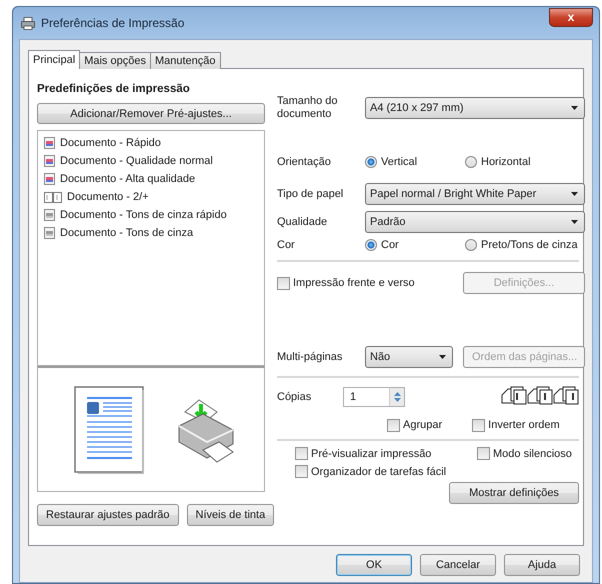  What do you see at coordinates (386, 471) in the screenshot?
I see `checkbox: Organizador de tarefas fácil` at bounding box center [386, 471].